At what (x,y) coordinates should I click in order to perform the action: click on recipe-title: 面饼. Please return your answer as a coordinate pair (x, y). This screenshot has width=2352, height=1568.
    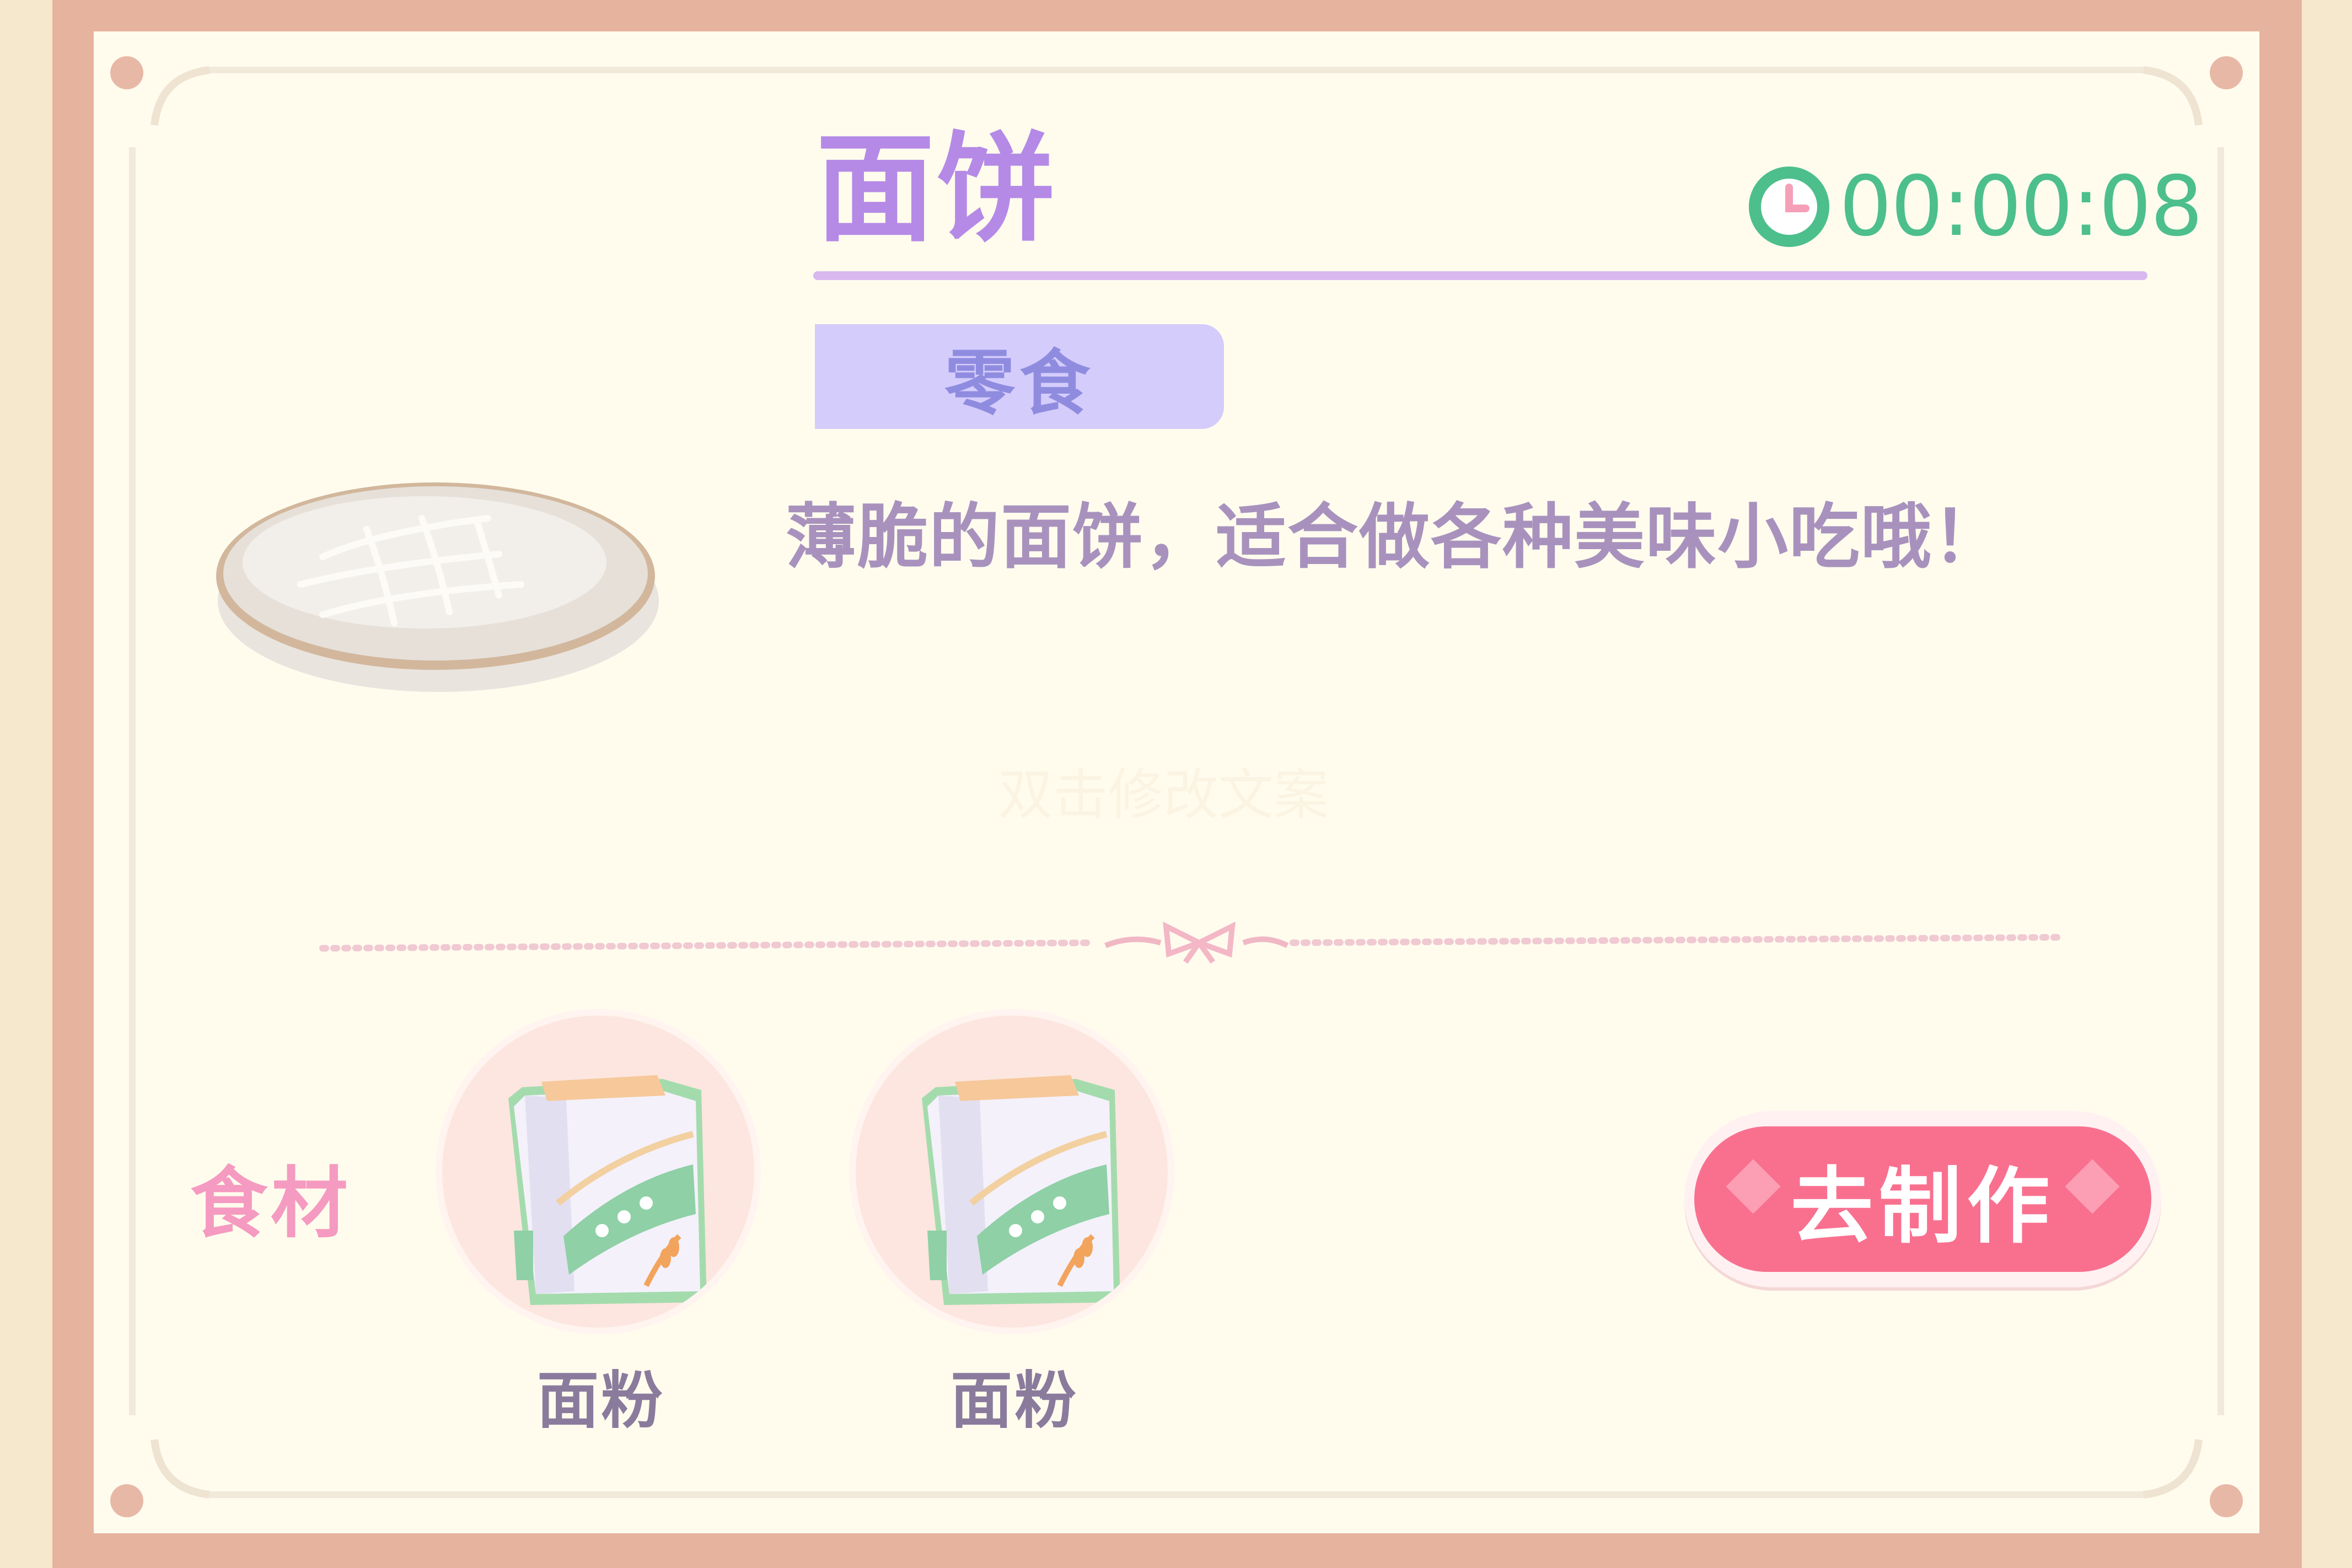
    Looking at the image, I should click on (936, 189).